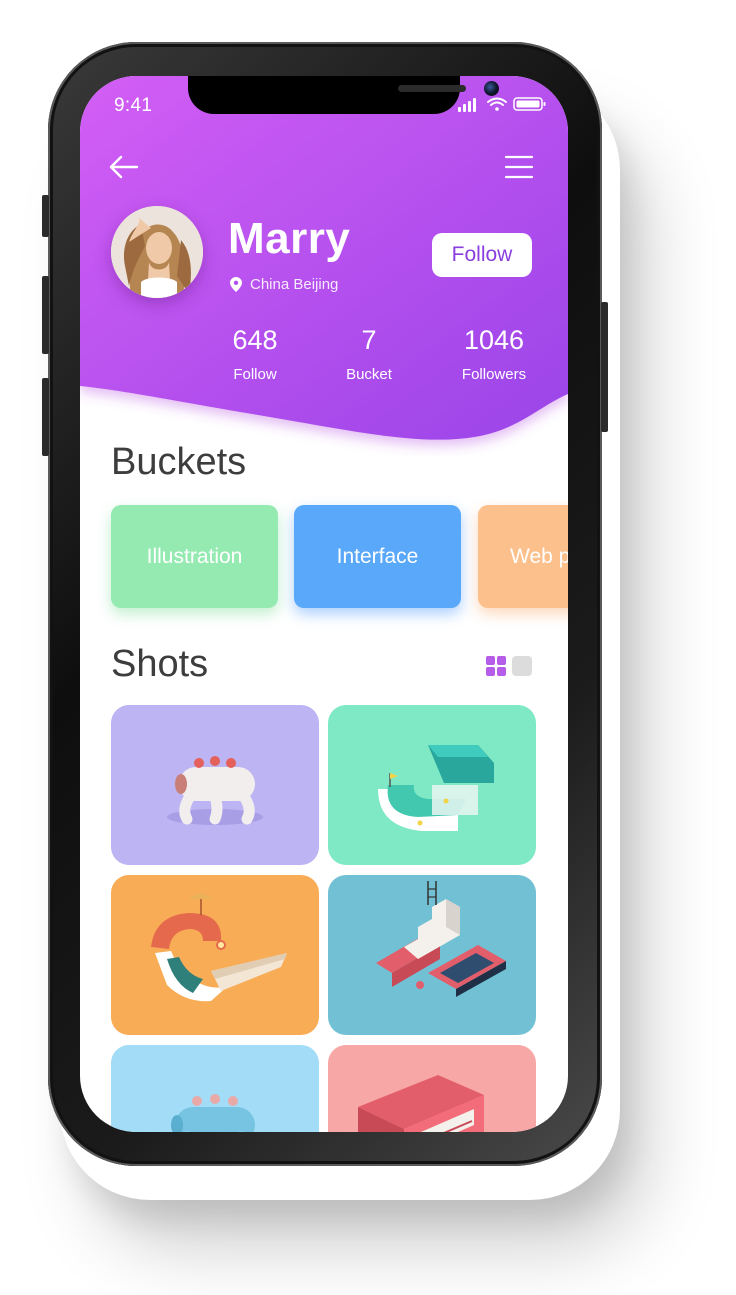 The image size is (736, 1295). I want to click on battery-icon, so click(529, 104).